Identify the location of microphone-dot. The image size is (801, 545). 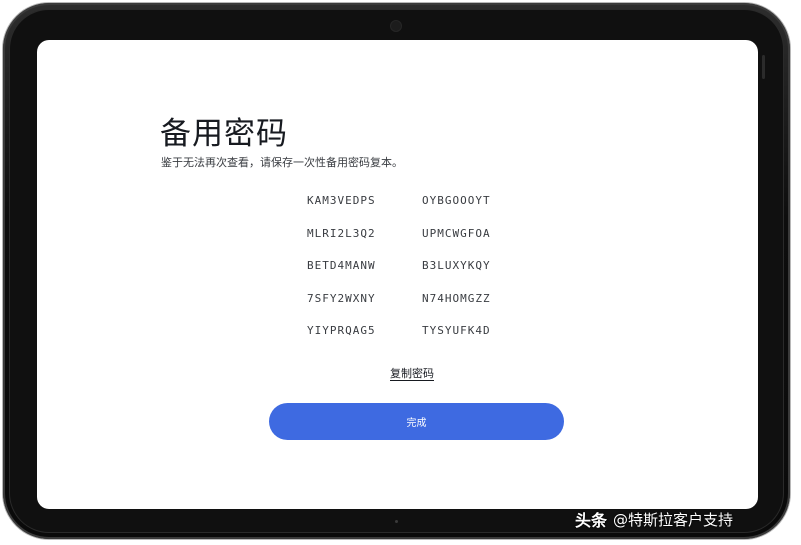
(396, 521).